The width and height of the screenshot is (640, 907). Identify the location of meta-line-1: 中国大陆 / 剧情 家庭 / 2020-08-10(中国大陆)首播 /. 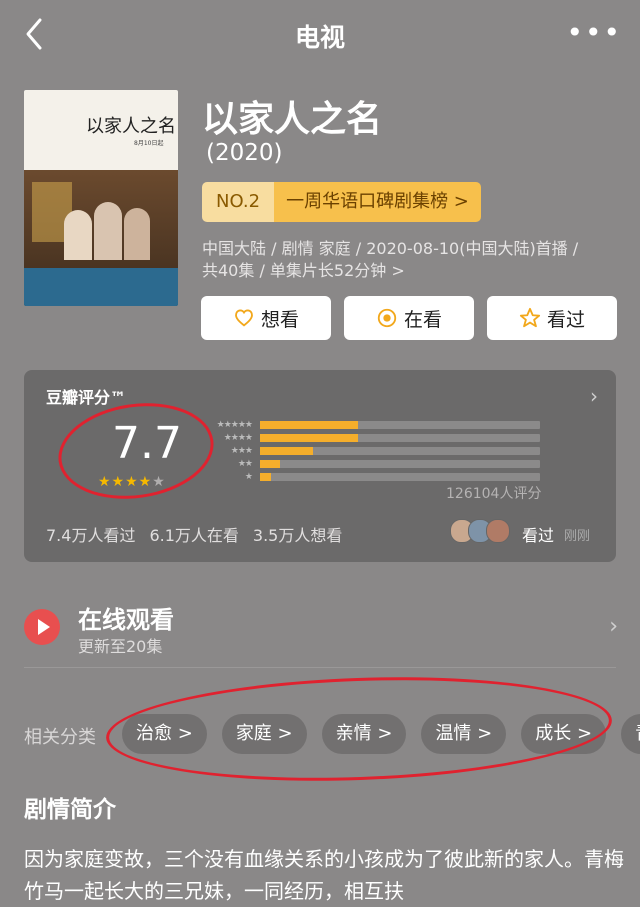
(390, 248).